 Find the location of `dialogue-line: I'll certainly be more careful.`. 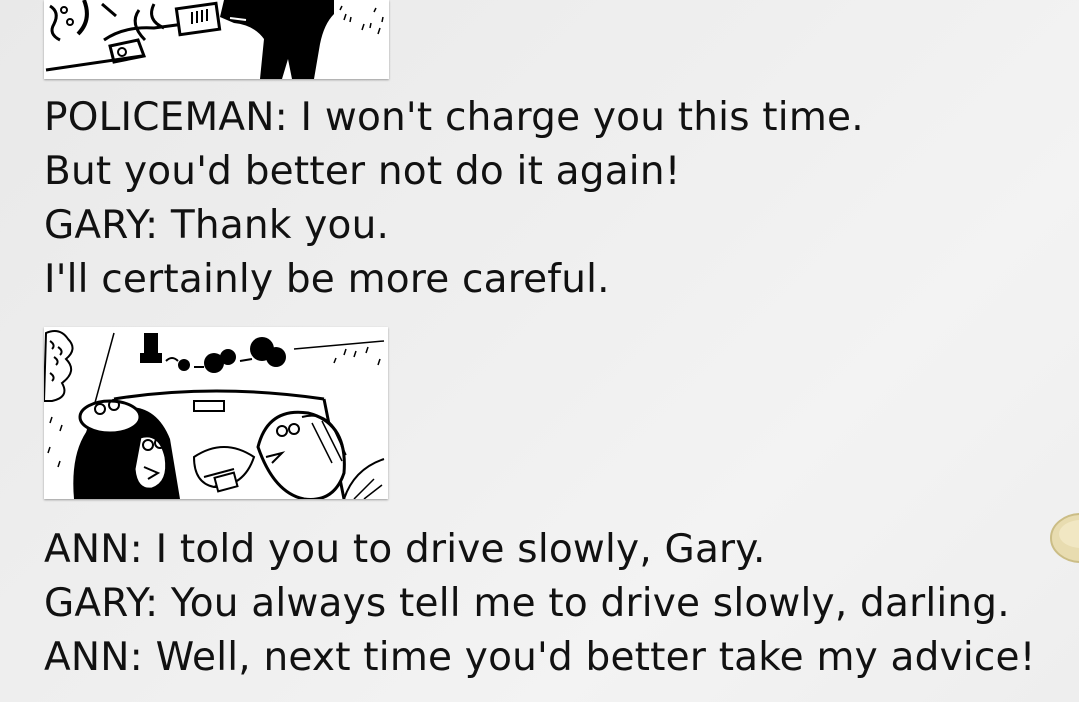

dialogue-line: I'll certainly be more careful. is located at coordinates (327, 279).